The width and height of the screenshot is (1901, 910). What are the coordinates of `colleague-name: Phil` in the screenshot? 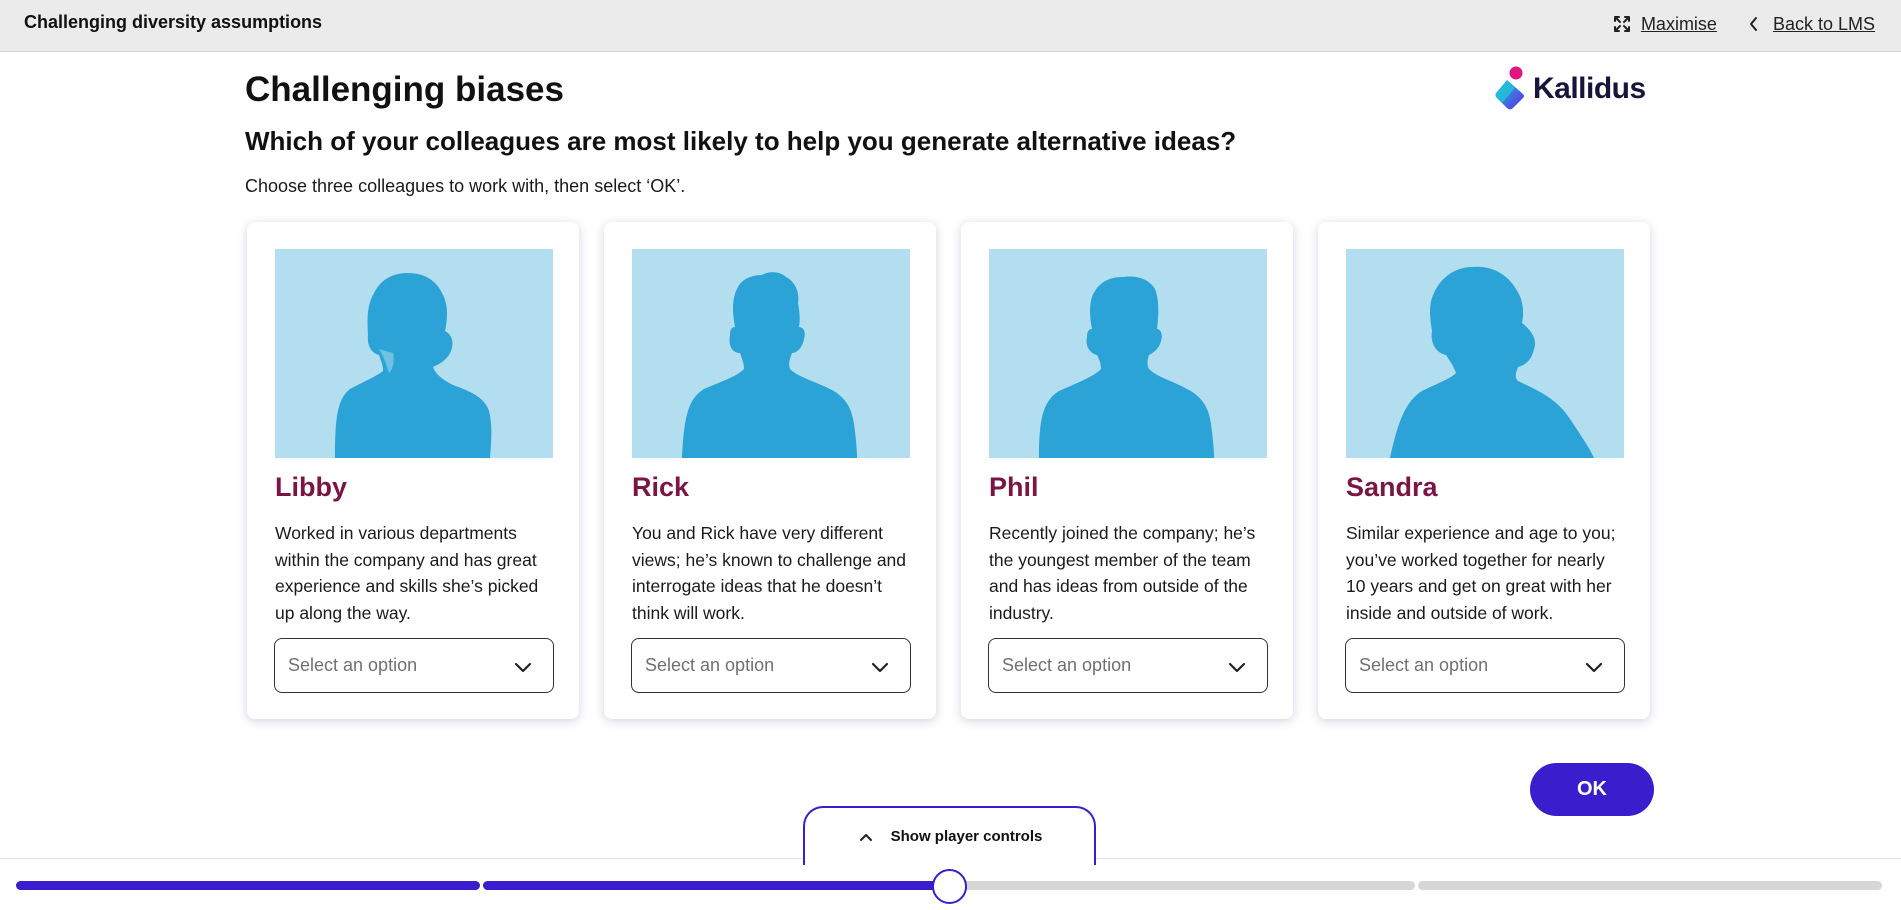 It's located at (1014, 487).